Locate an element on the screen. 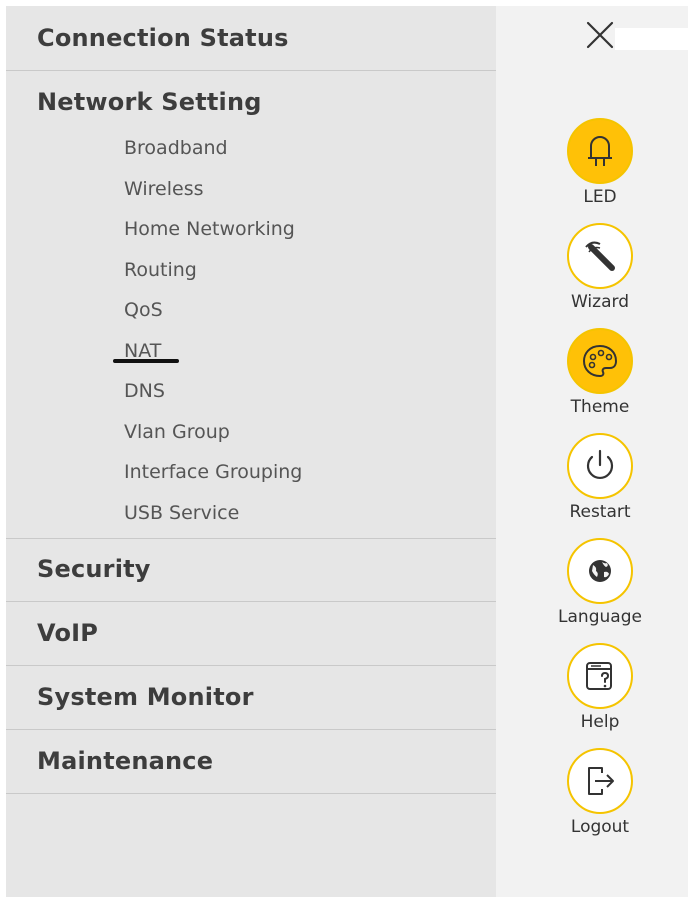  logout-button: Logout is located at coordinates (600, 792).